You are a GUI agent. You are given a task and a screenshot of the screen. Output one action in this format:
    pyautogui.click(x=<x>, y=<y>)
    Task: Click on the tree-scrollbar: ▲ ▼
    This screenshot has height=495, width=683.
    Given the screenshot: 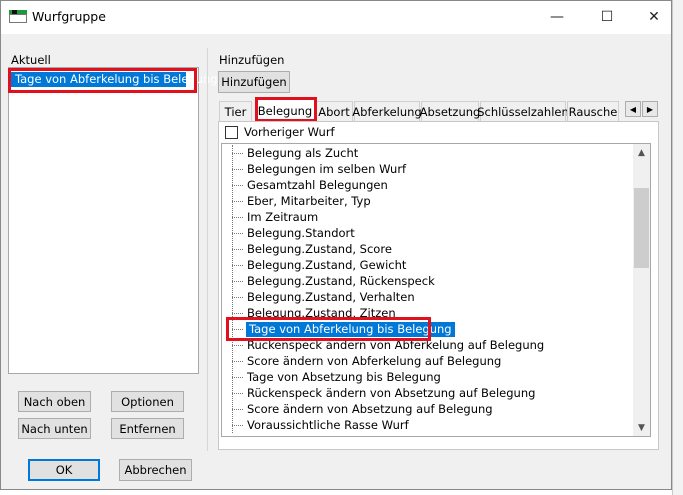 What is the action you would take?
    pyautogui.click(x=641, y=290)
    